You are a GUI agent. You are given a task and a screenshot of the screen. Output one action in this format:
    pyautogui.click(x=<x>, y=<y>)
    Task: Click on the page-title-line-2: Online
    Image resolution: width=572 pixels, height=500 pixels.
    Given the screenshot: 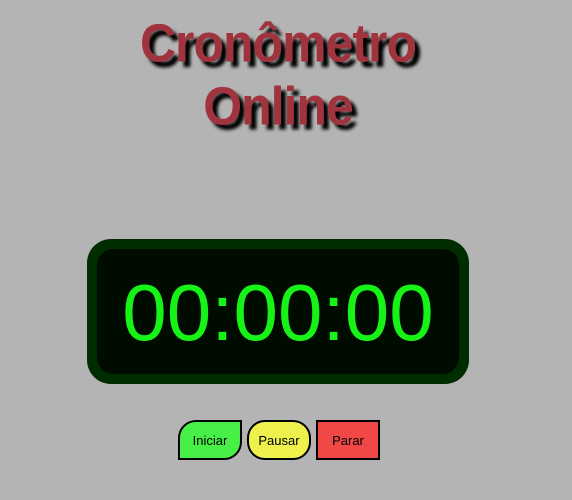 What is the action you would take?
    pyautogui.click(x=278, y=106)
    